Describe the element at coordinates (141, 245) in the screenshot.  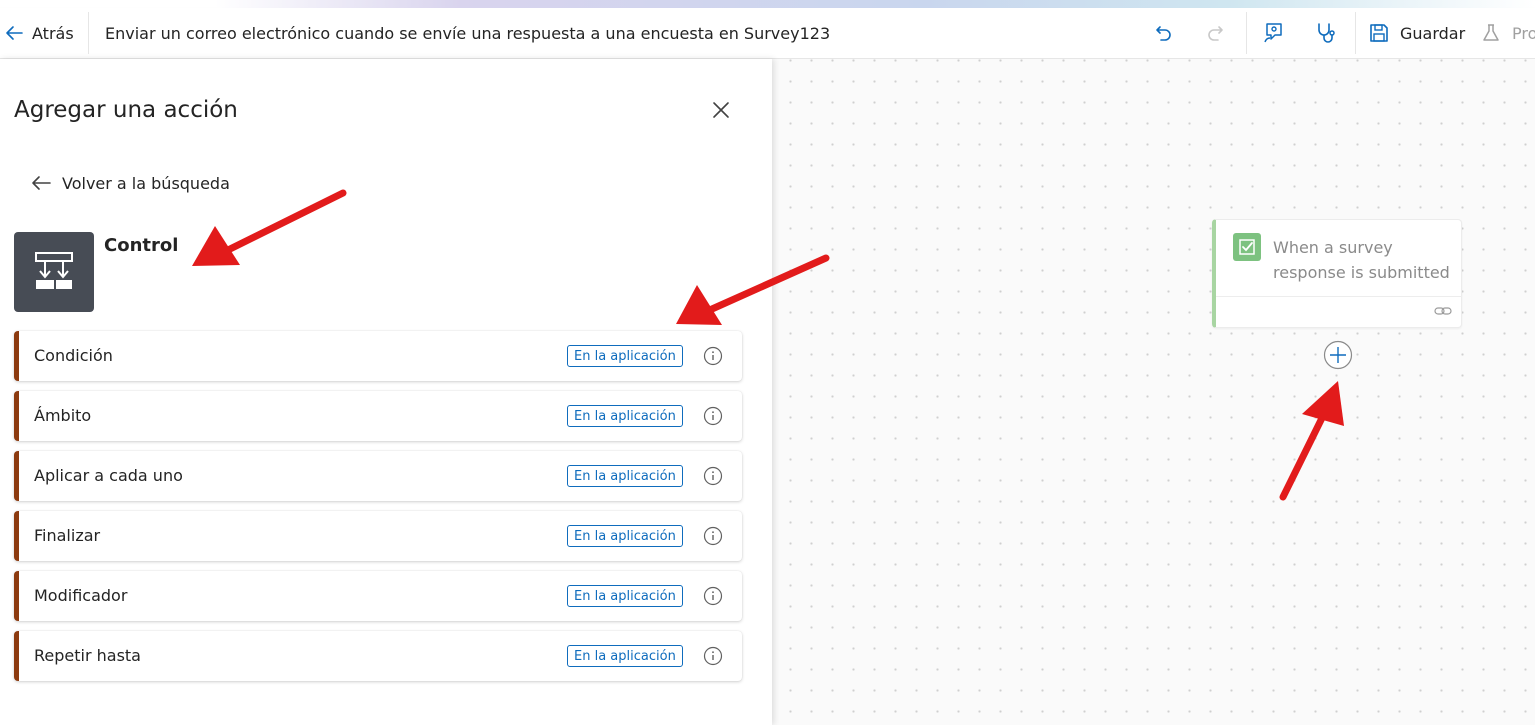
I see `connector-name: Control` at that location.